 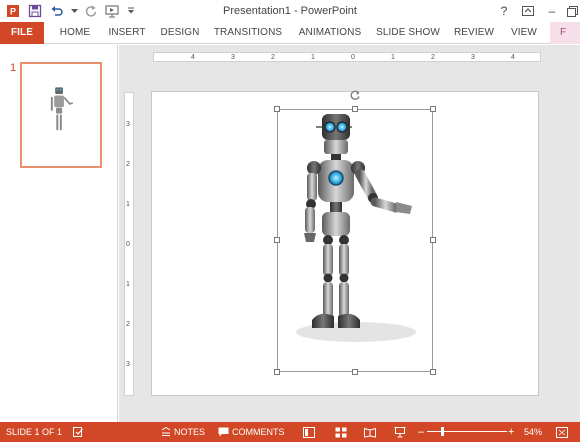 I want to click on tab-file: FILE, so click(x=22, y=33).